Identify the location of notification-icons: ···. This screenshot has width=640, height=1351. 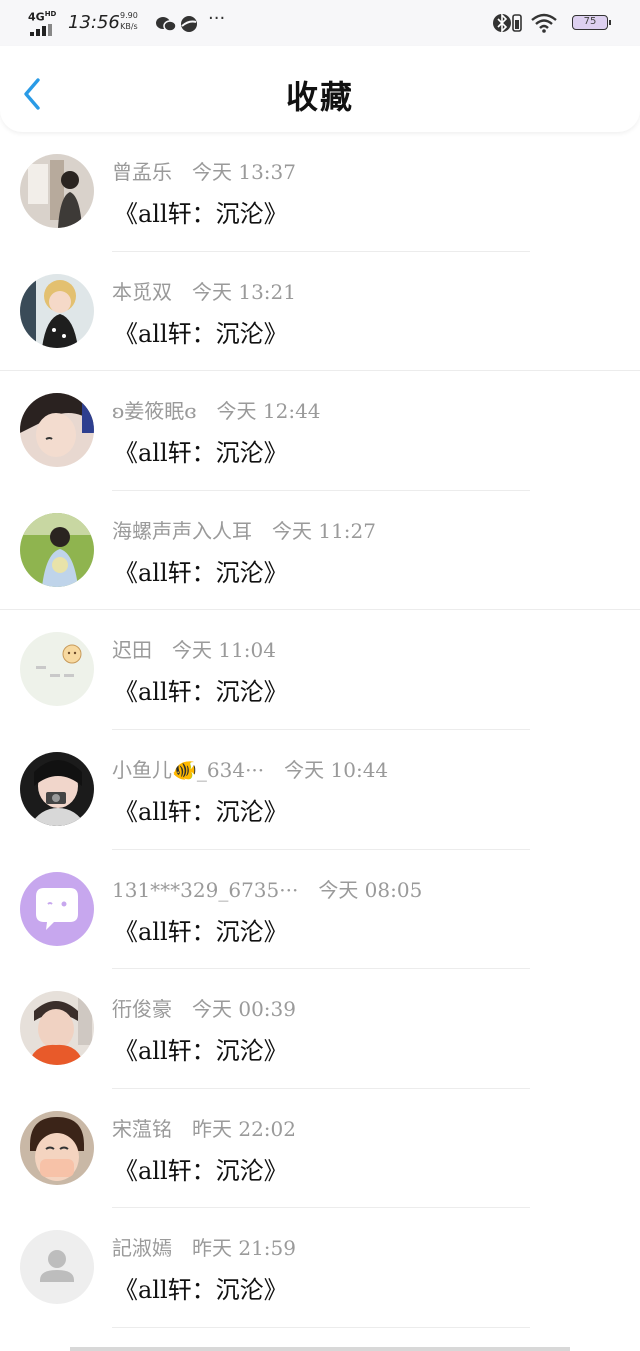
(196, 21).